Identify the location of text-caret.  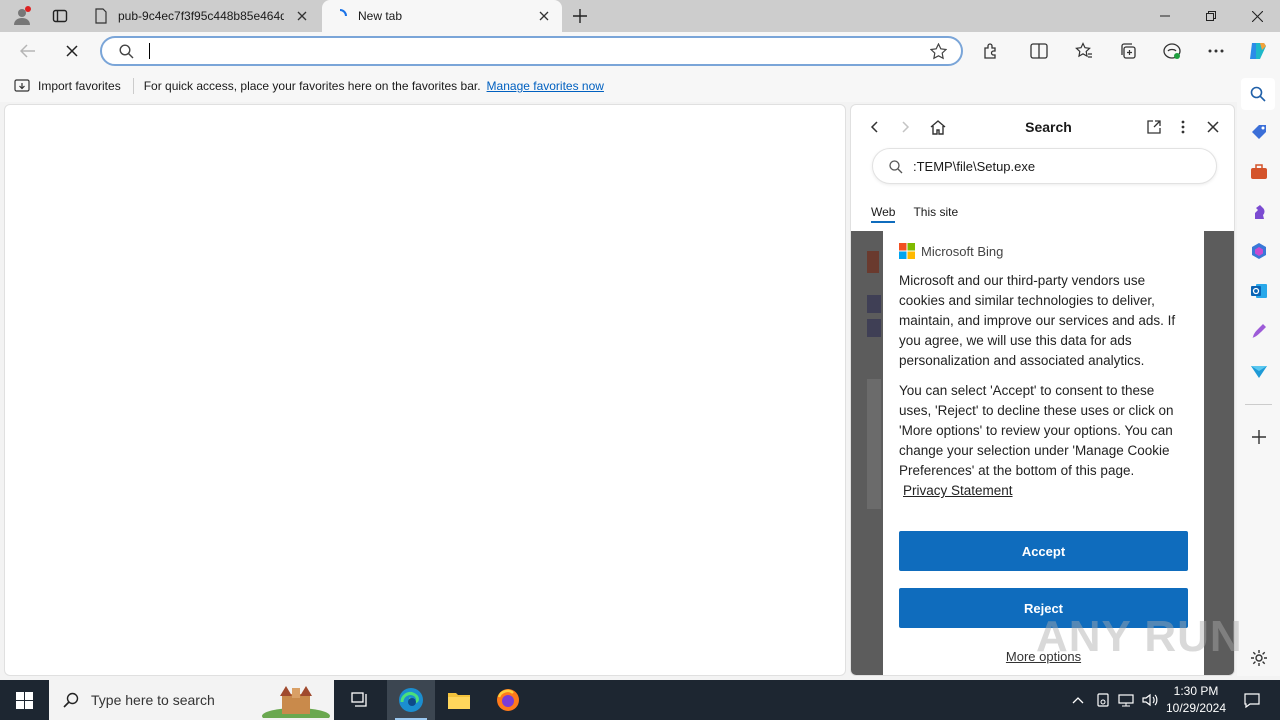
(149, 51).